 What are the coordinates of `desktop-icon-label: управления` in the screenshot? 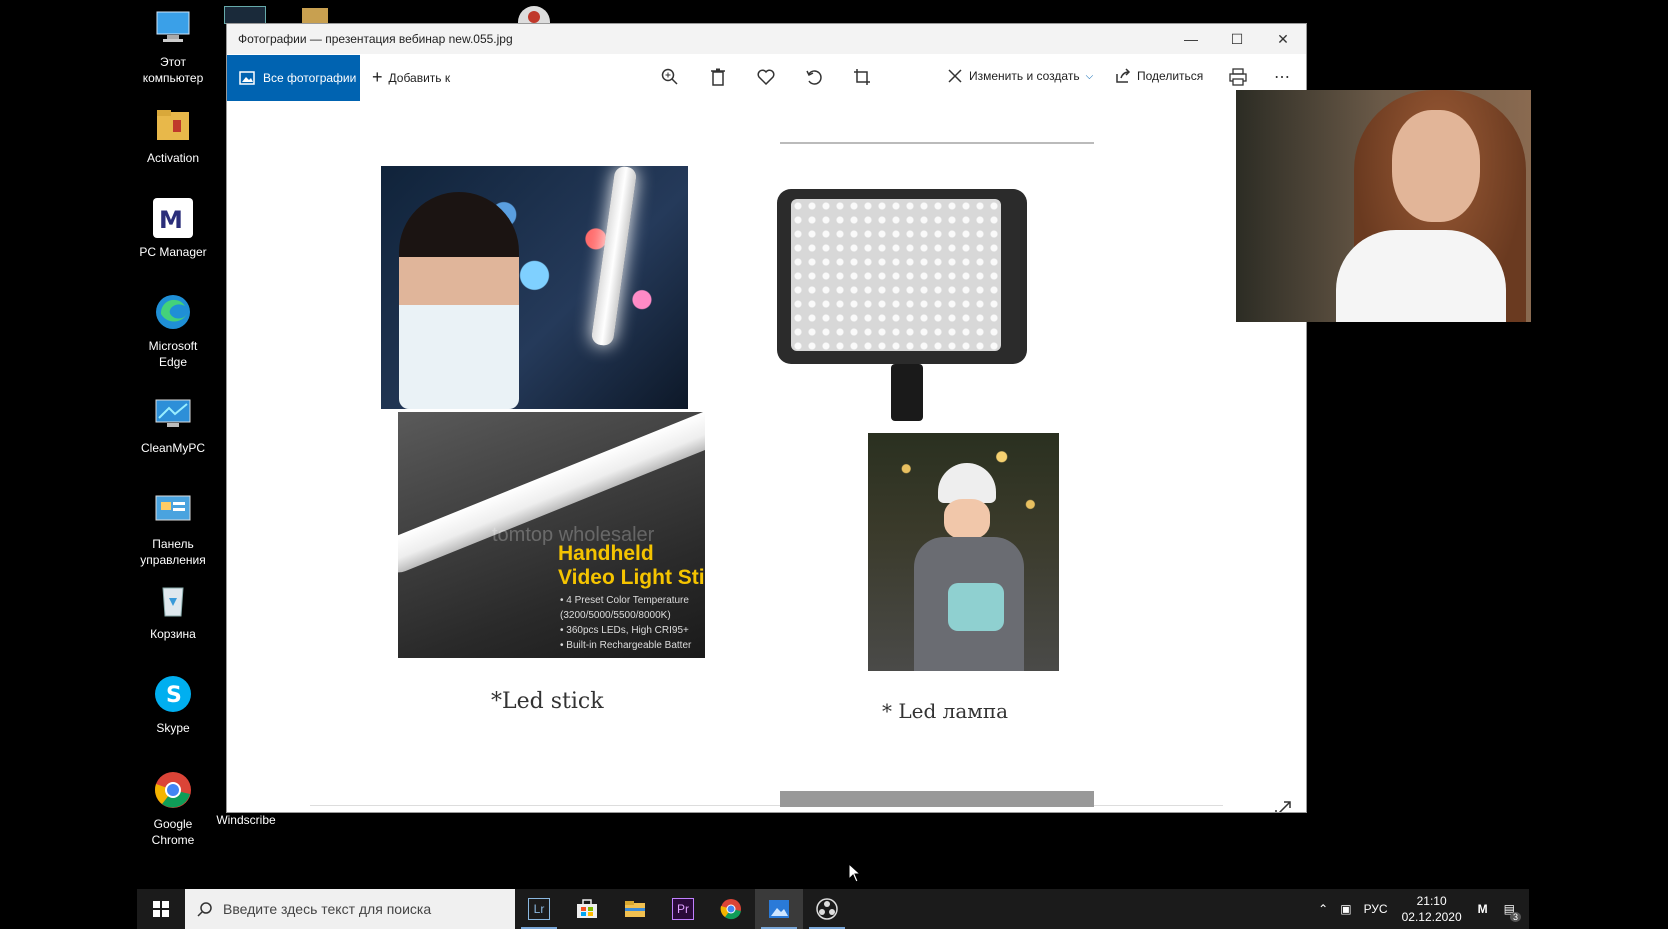 It's located at (173, 560).